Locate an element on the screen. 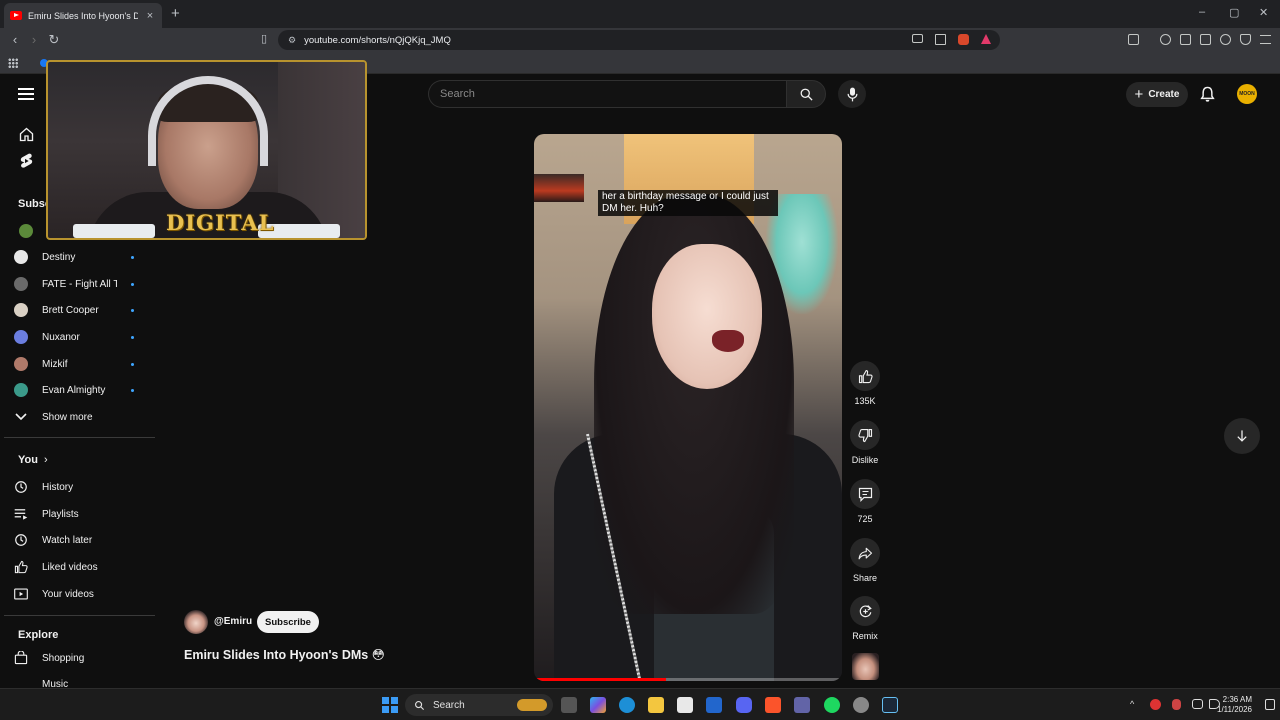 The height and width of the screenshot is (720, 1280). reload-icon: ↻ is located at coordinates (54, 40).